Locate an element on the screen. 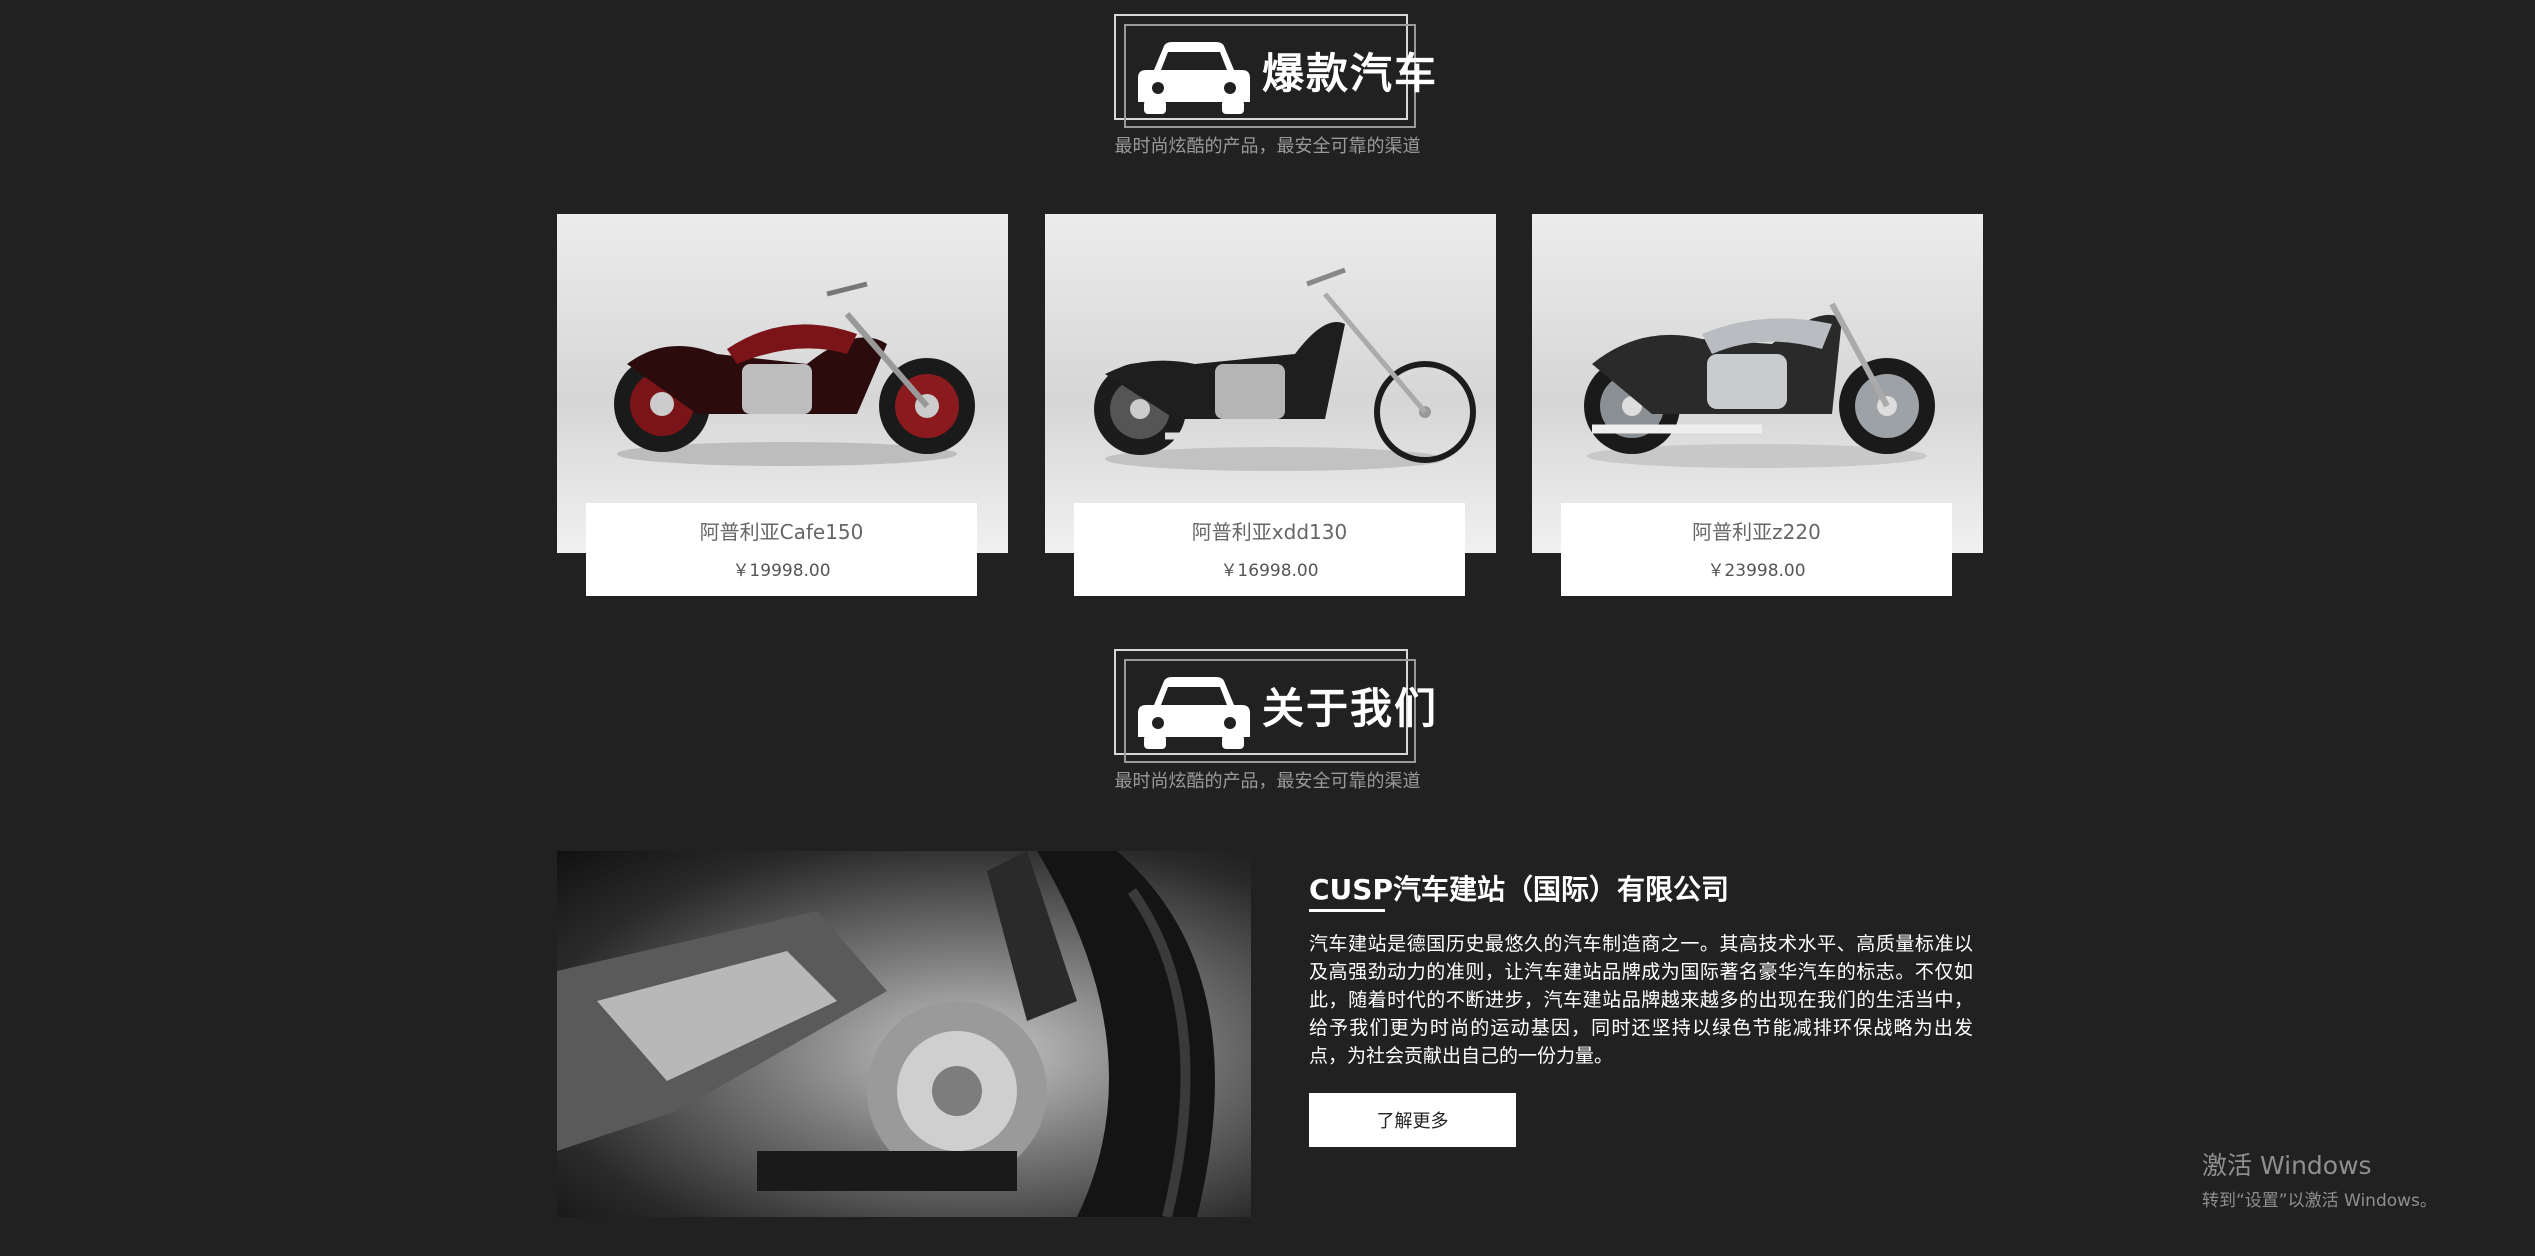 The image size is (2535, 1256). engine-closeup-image is located at coordinates (886, 1034).